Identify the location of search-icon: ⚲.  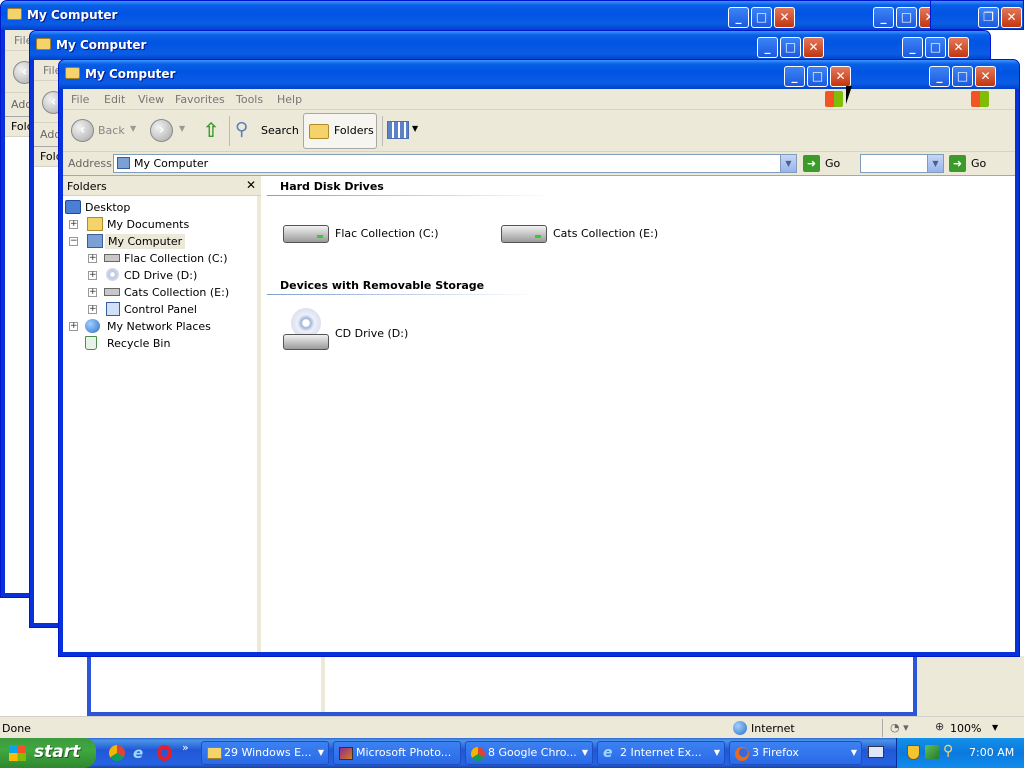
(246, 130).